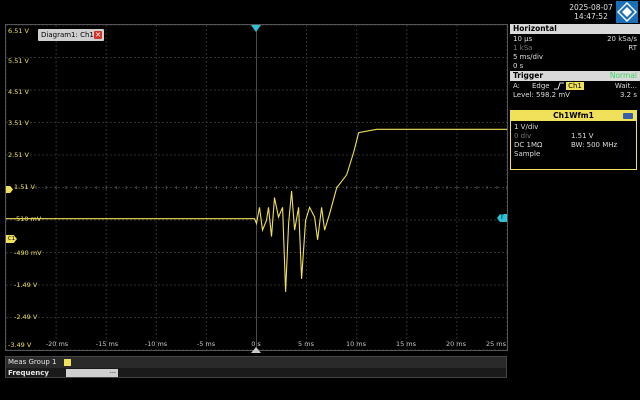  Describe the element at coordinates (256, 29) in the screenshot. I see `trigger-position-marker` at that location.